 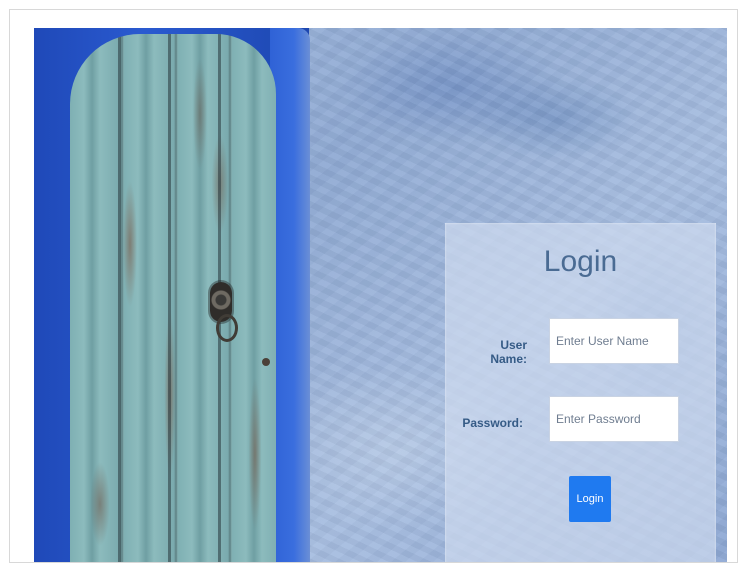 What do you see at coordinates (492, 423) in the screenshot?
I see `password-label: Password:` at bounding box center [492, 423].